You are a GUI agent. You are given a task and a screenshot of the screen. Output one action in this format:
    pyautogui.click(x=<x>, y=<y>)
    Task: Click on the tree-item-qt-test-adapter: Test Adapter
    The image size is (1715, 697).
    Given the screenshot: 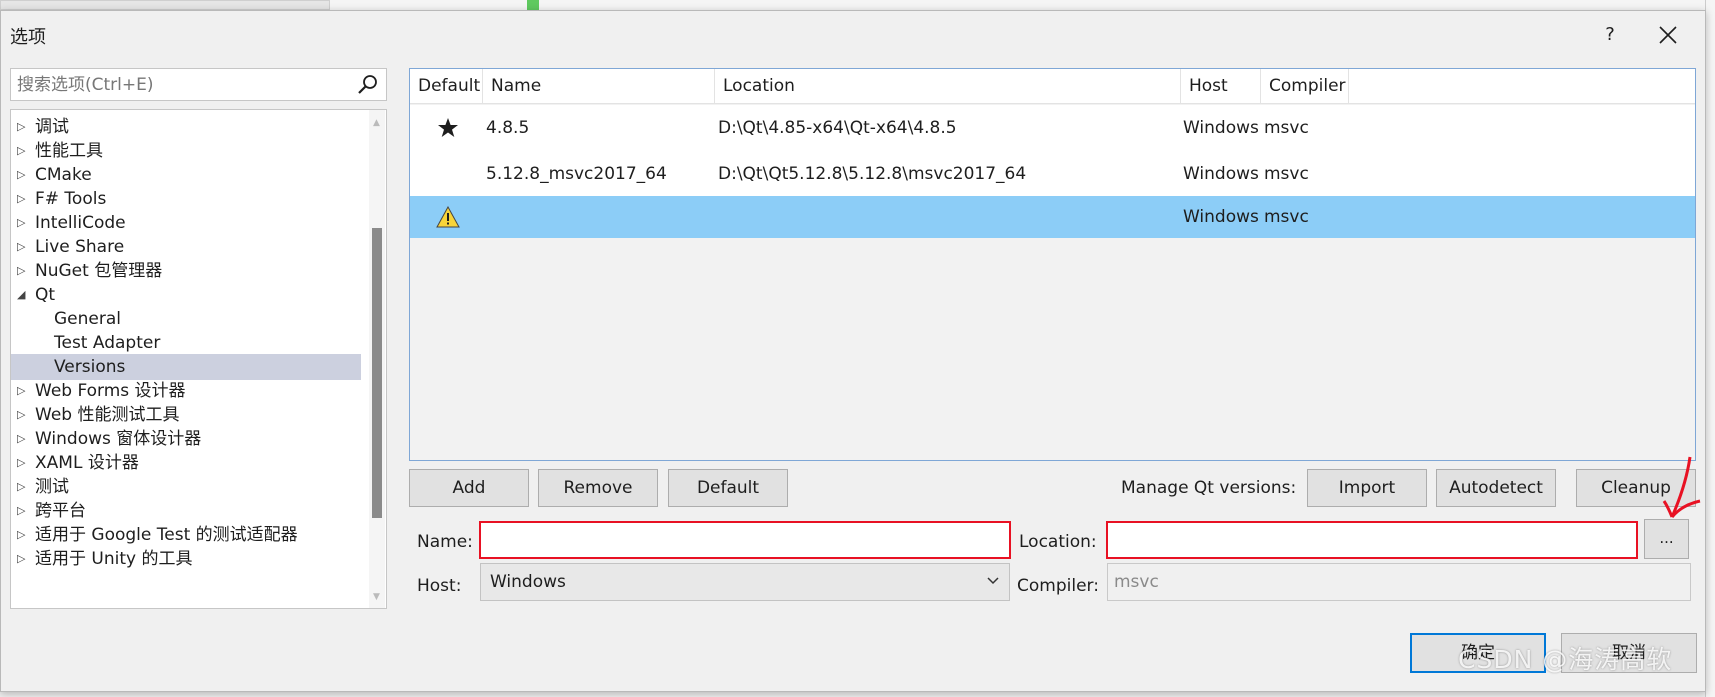 What is the action you would take?
    pyautogui.click(x=186, y=343)
    